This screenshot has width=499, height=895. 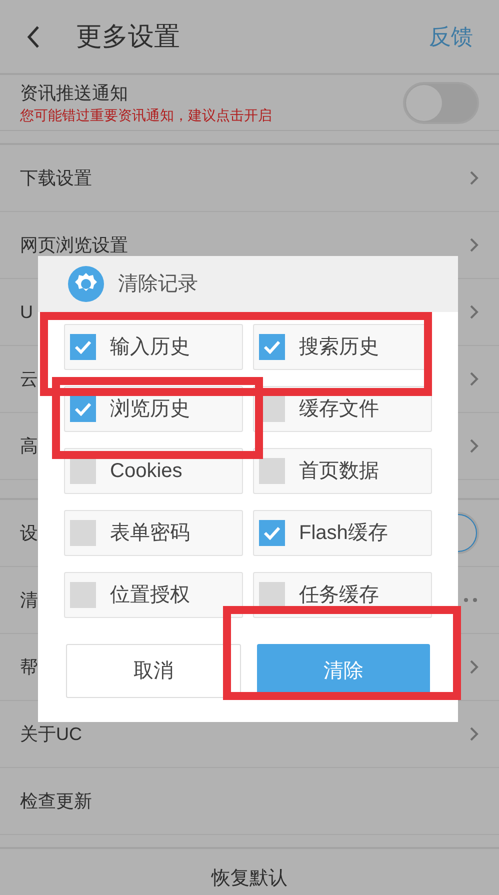 I want to click on setting-label: 检查更新, so click(x=56, y=801).